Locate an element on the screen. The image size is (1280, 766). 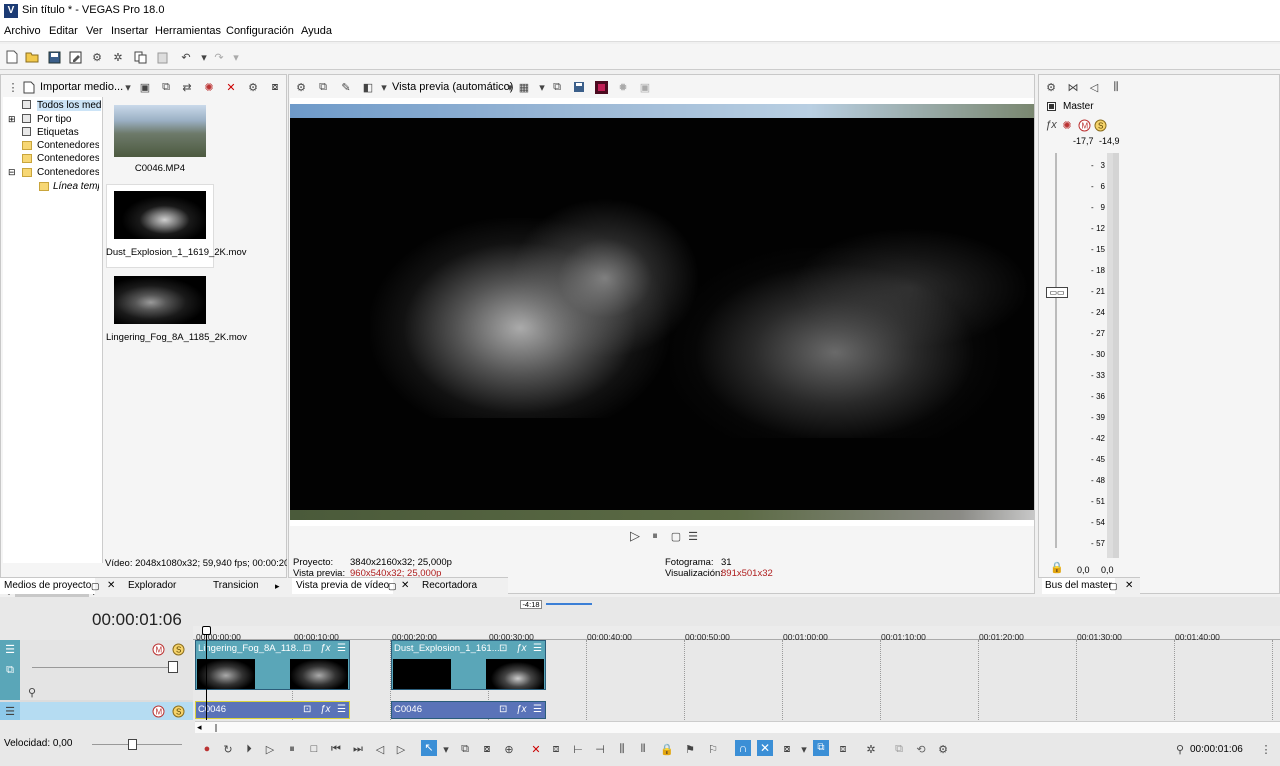
trim-icon: ⧈ is located at coordinates (556, 749).